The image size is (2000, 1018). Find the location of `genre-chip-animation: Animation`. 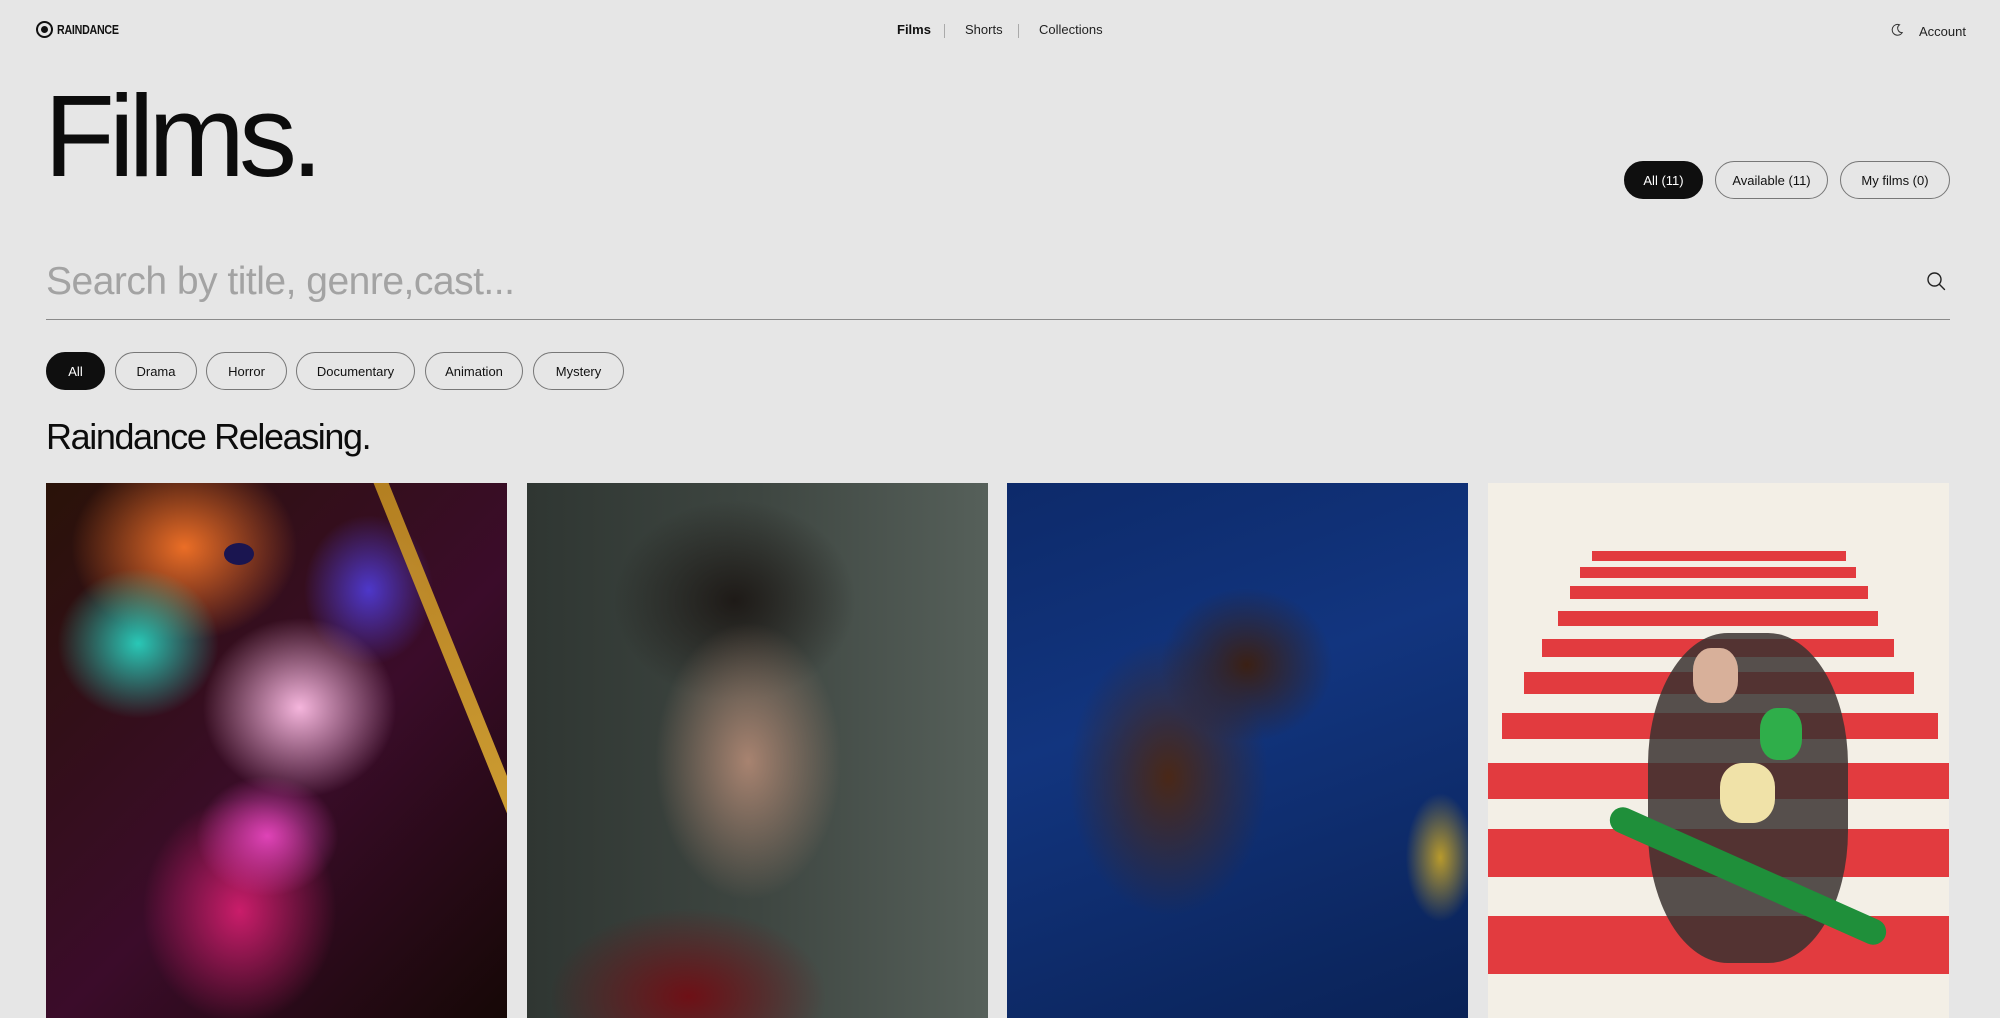

genre-chip-animation: Animation is located at coordinates (474, 371).